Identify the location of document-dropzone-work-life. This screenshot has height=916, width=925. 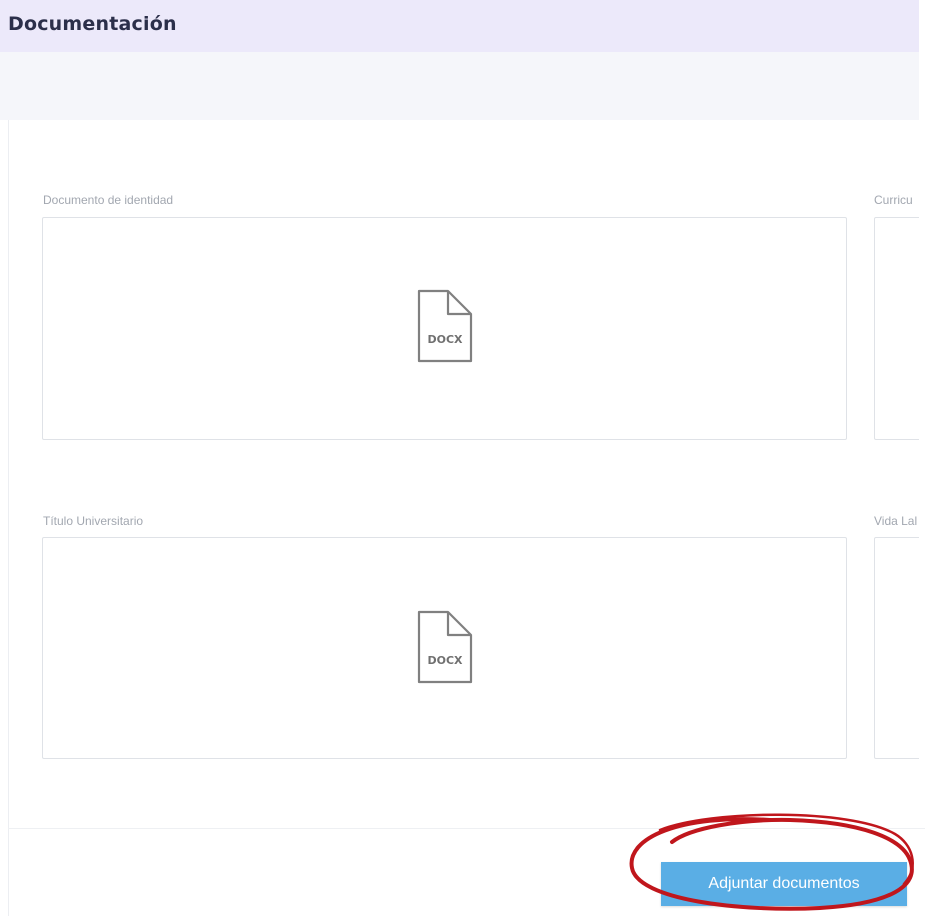
(899, 648).